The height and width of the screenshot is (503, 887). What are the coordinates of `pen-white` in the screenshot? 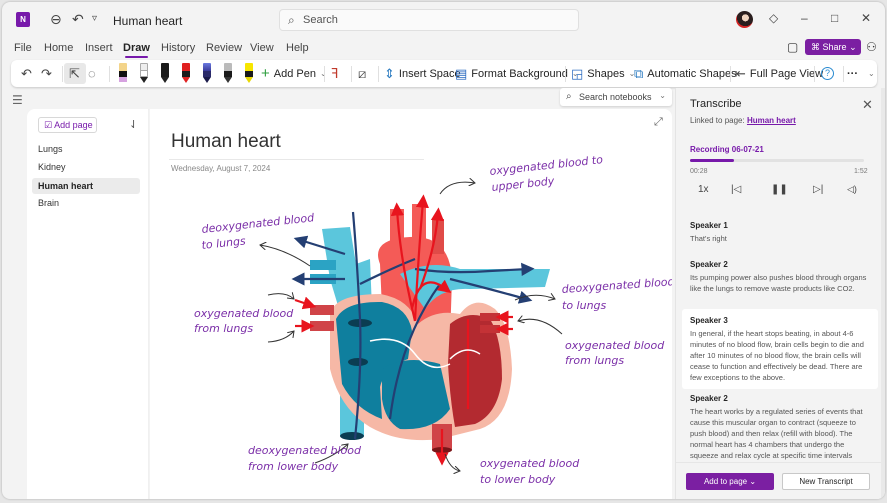 It's located at (144, 73).